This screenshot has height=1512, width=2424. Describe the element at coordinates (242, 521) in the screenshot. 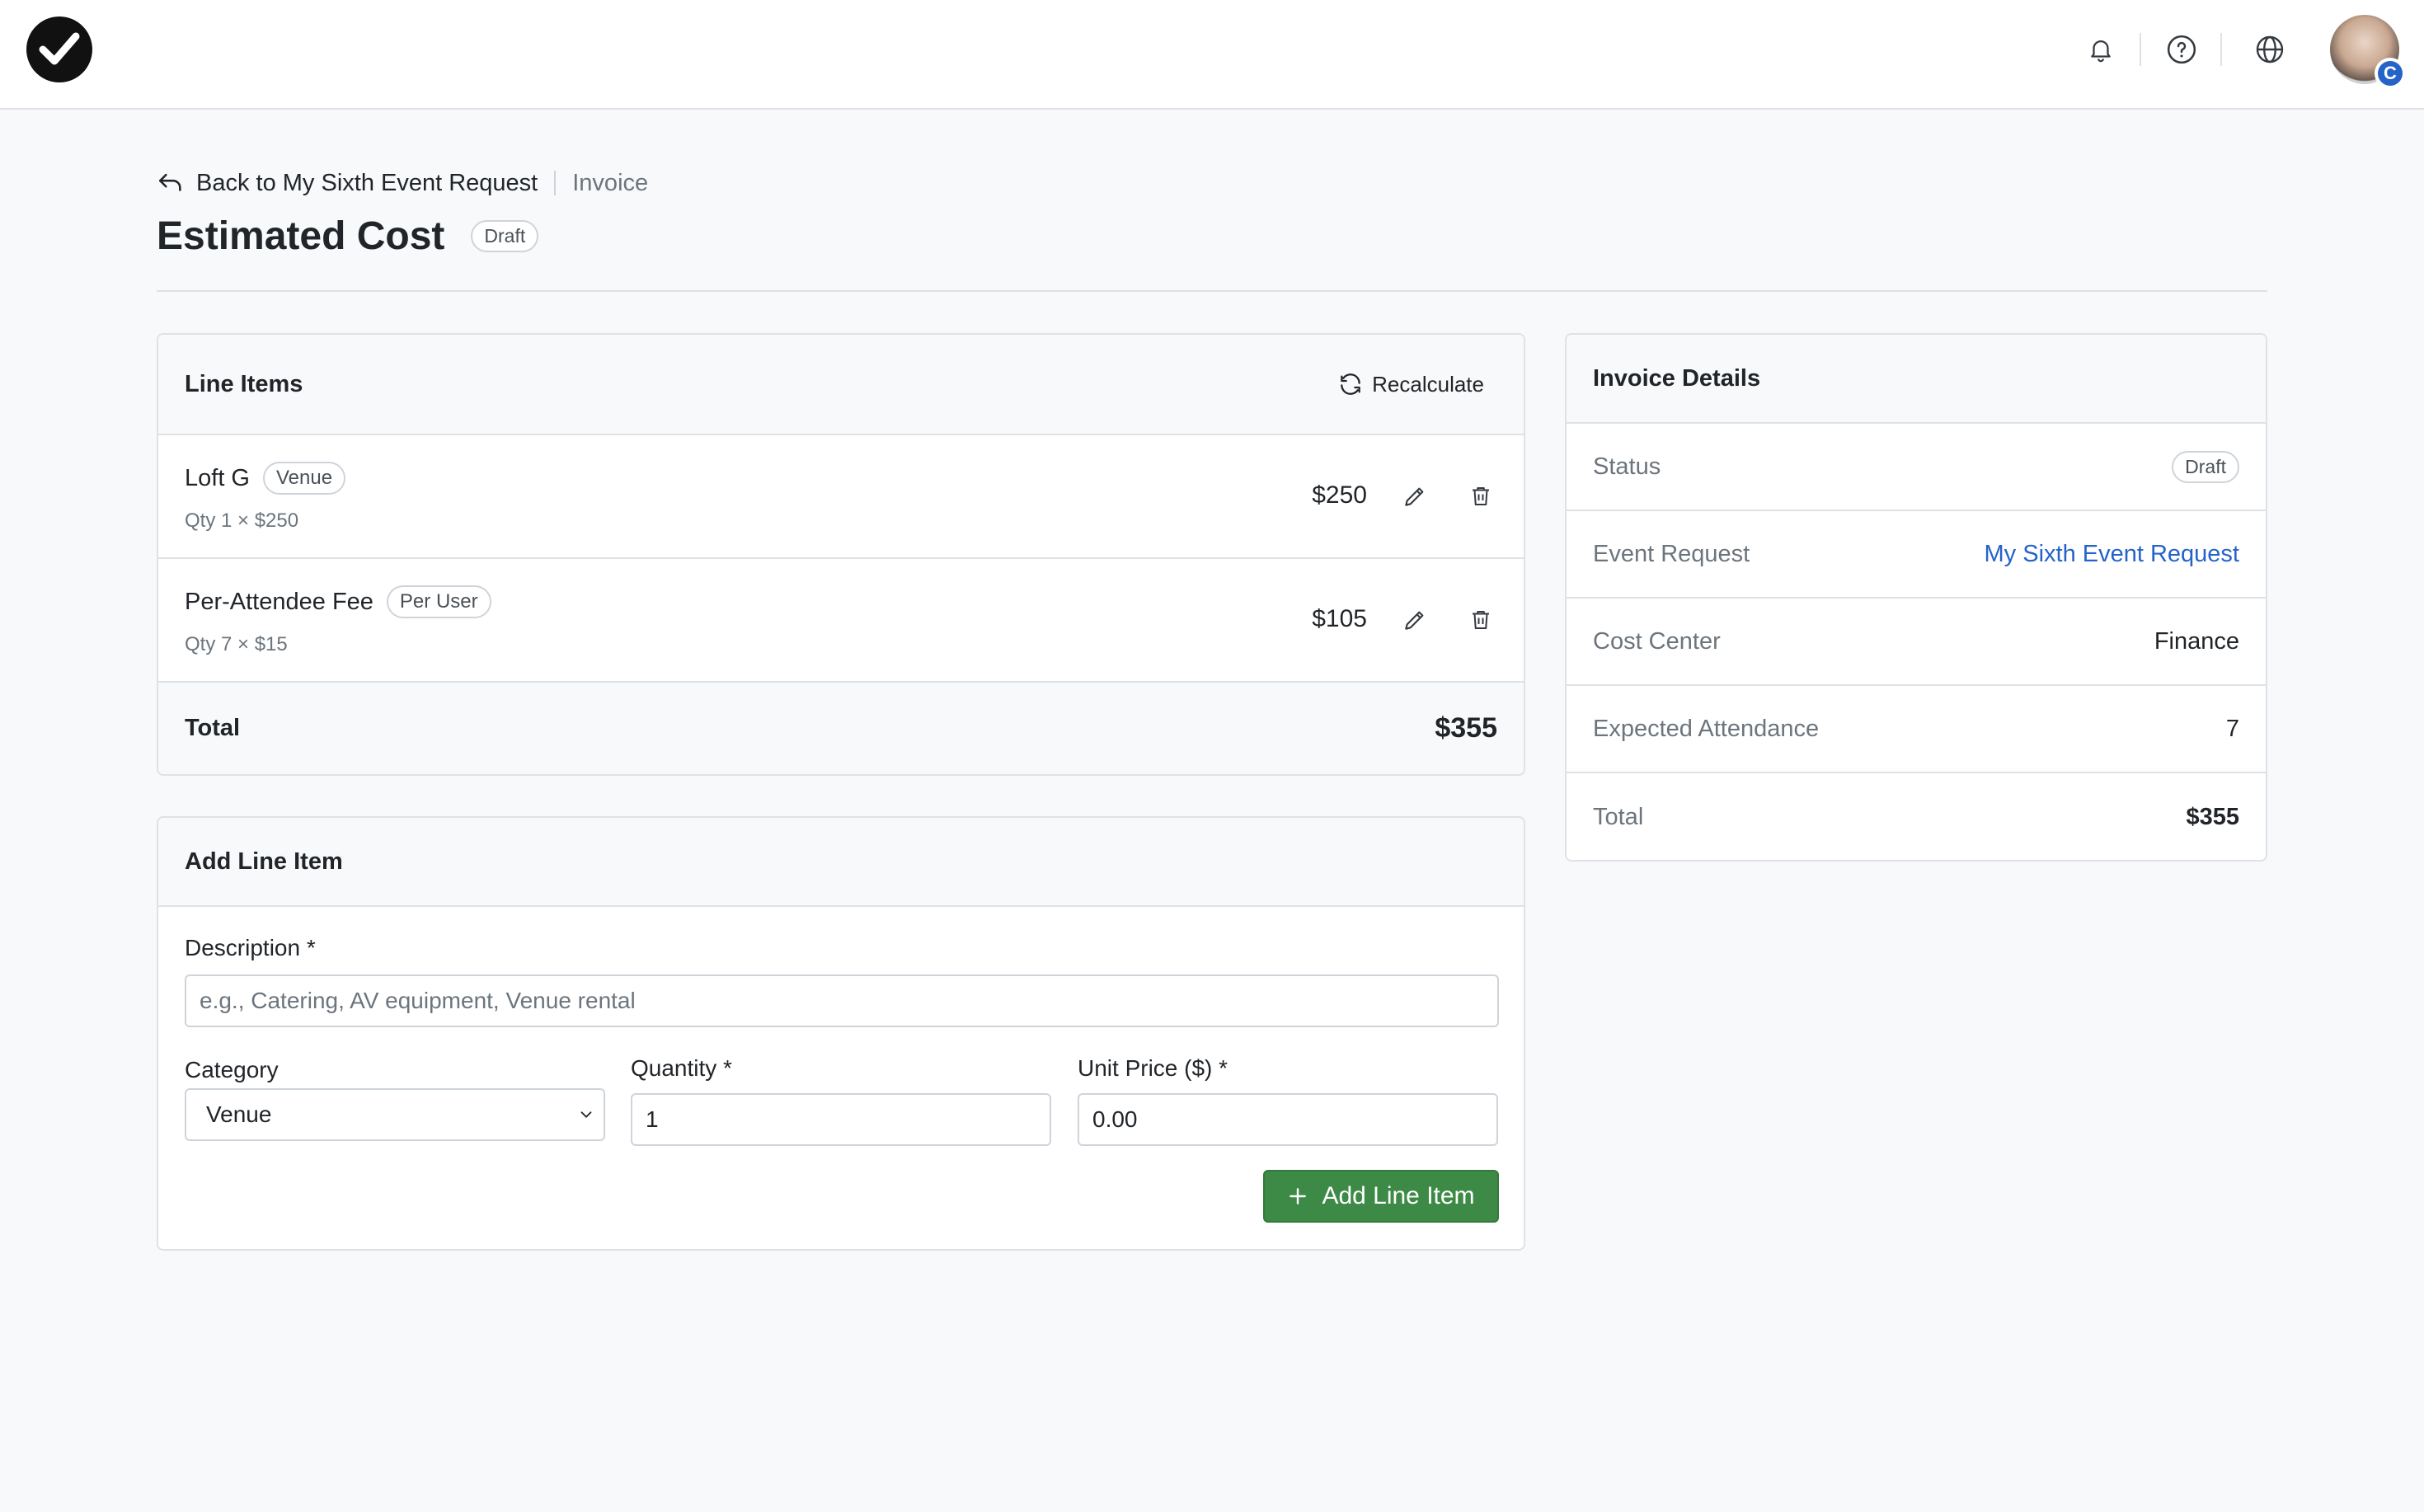

I see `line-item-quantity-detail: Qty 1 × $250` at that location.